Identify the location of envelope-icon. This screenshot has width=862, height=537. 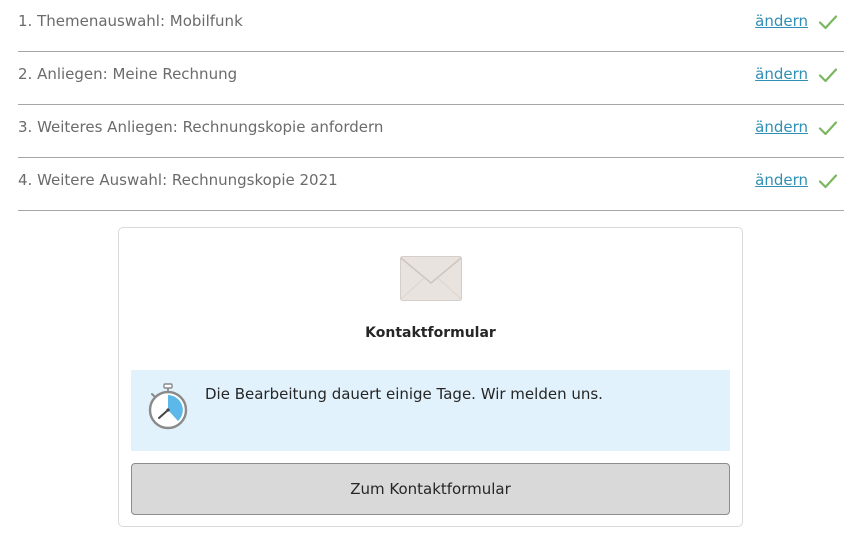
(431, 278).